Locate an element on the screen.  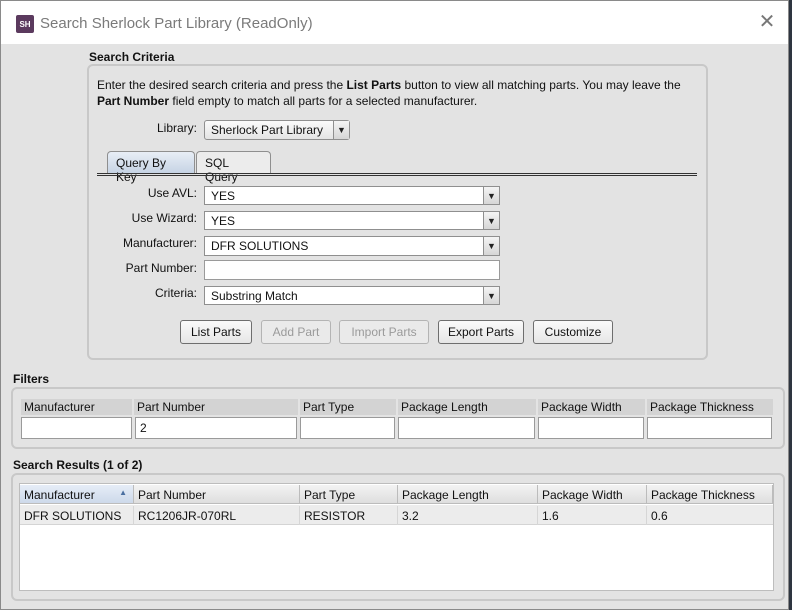
row-package-thickness-cell: 0.6 is located at coordinates (710, 515).